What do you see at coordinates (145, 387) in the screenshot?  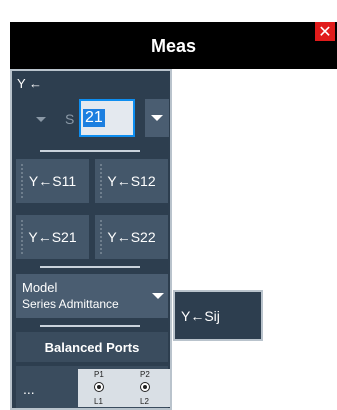 I see `port-2-icon` at bounding box center [145, 387].